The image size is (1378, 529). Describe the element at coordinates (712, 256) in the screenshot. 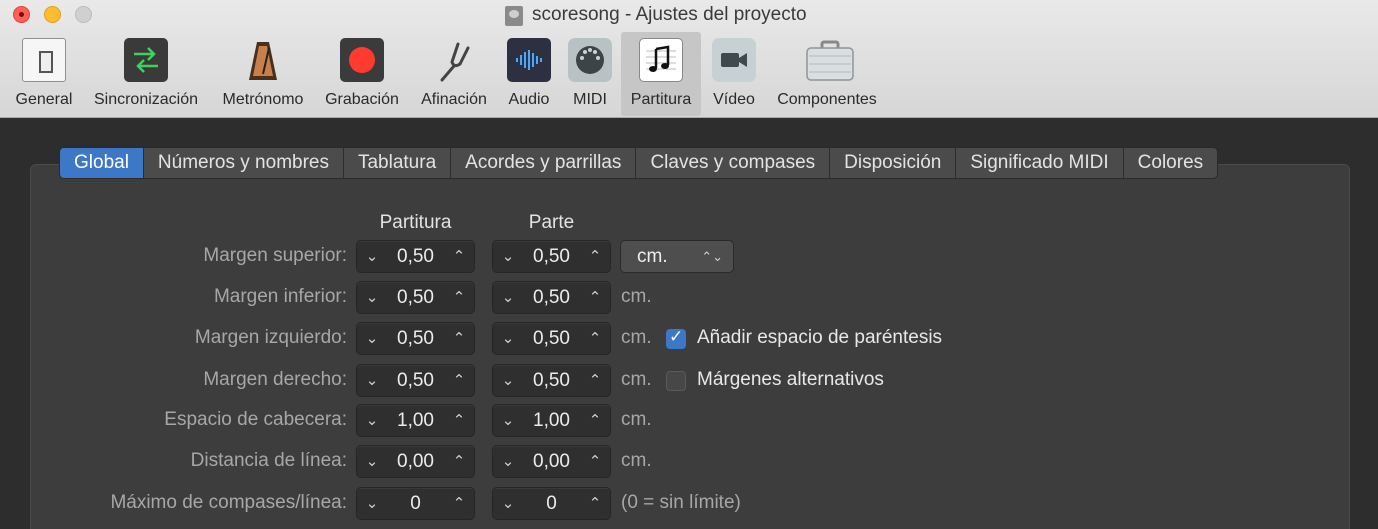

I see `up-down-arrows-icon: ⌃⌄` at that location.